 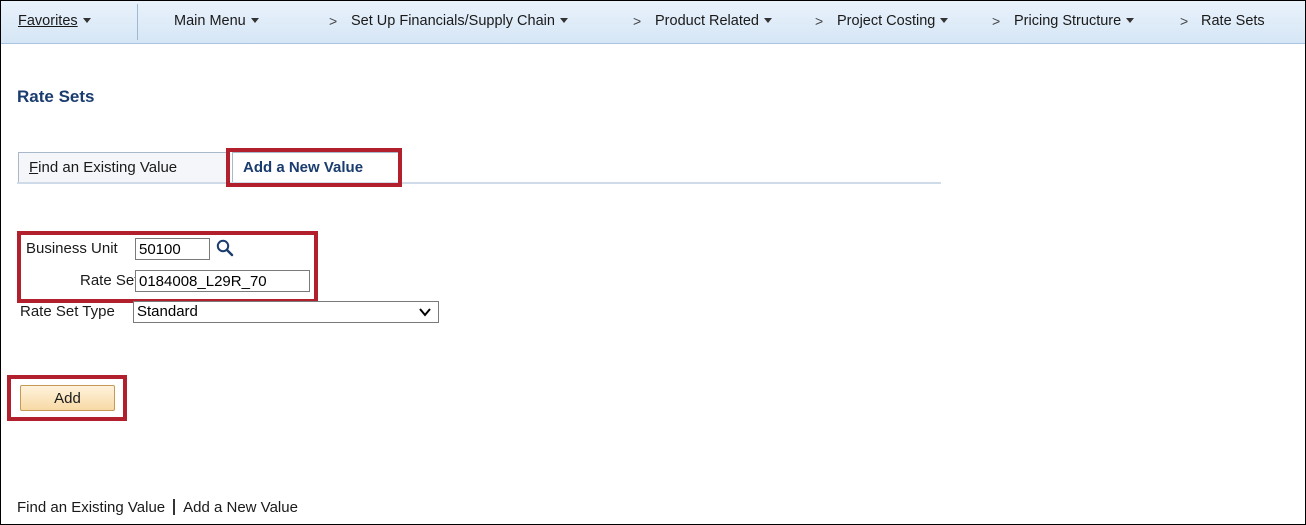 I want to click on rate-set-type-label: Rate Set Type, so click(x=67, y=311).